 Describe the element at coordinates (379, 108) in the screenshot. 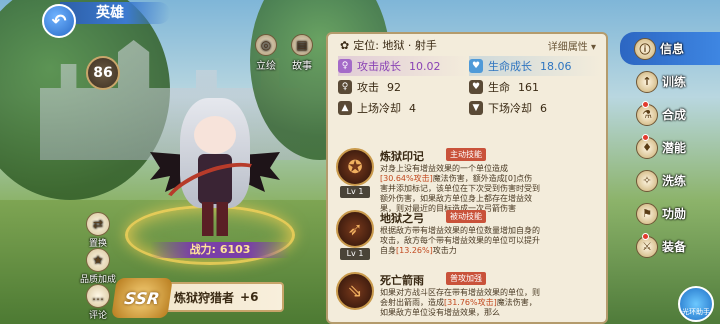

I see `stat-label: 上场冷却` at that location.